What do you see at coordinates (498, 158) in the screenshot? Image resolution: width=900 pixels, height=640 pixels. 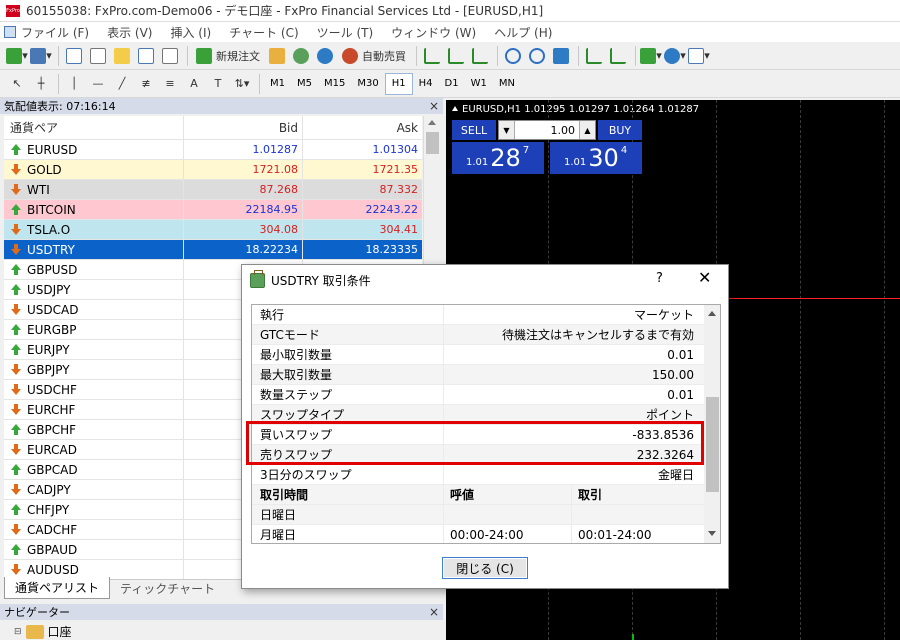 I see `sell-price-button: 1.01 28 7` at bounding box center [498, 158].